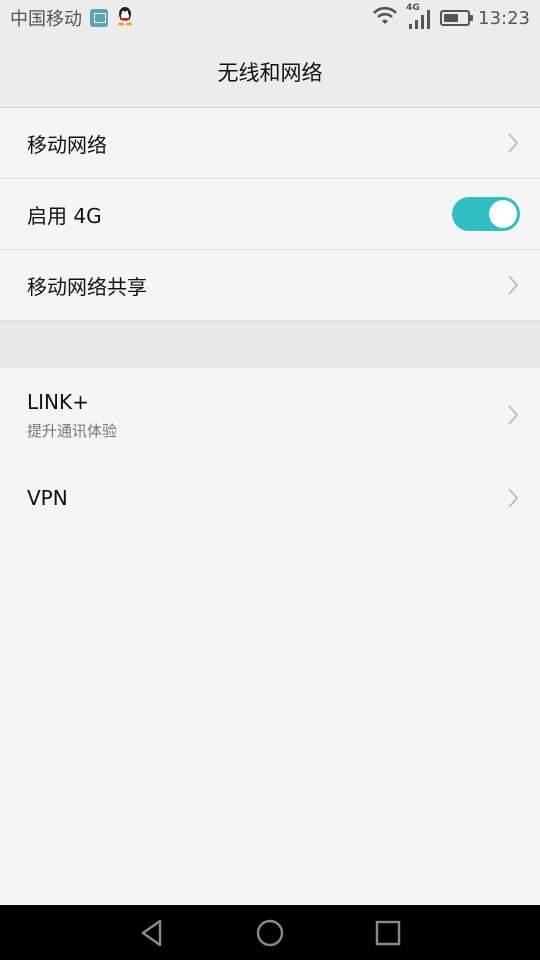 Image resolution: width=540 pixels, height=960 pixels. Describe the element at coordinates (125, 18) in the screenshot. I see `qq-icon` at that location.